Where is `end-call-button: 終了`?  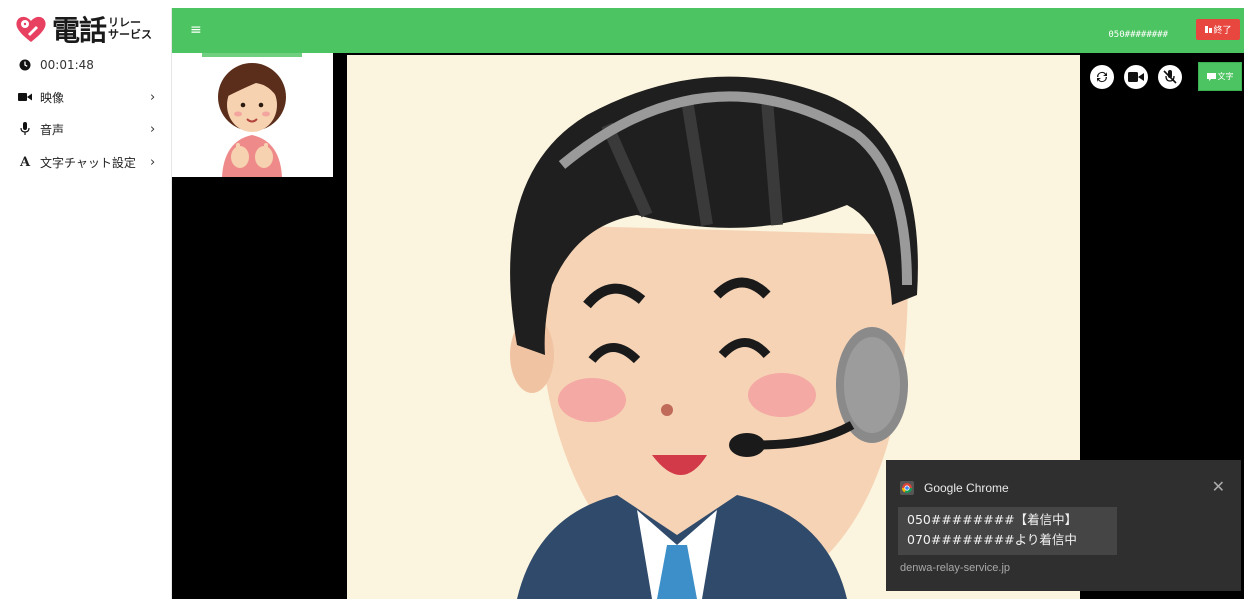 end-call-button: 終了 is located at coordinates (1218, 29).